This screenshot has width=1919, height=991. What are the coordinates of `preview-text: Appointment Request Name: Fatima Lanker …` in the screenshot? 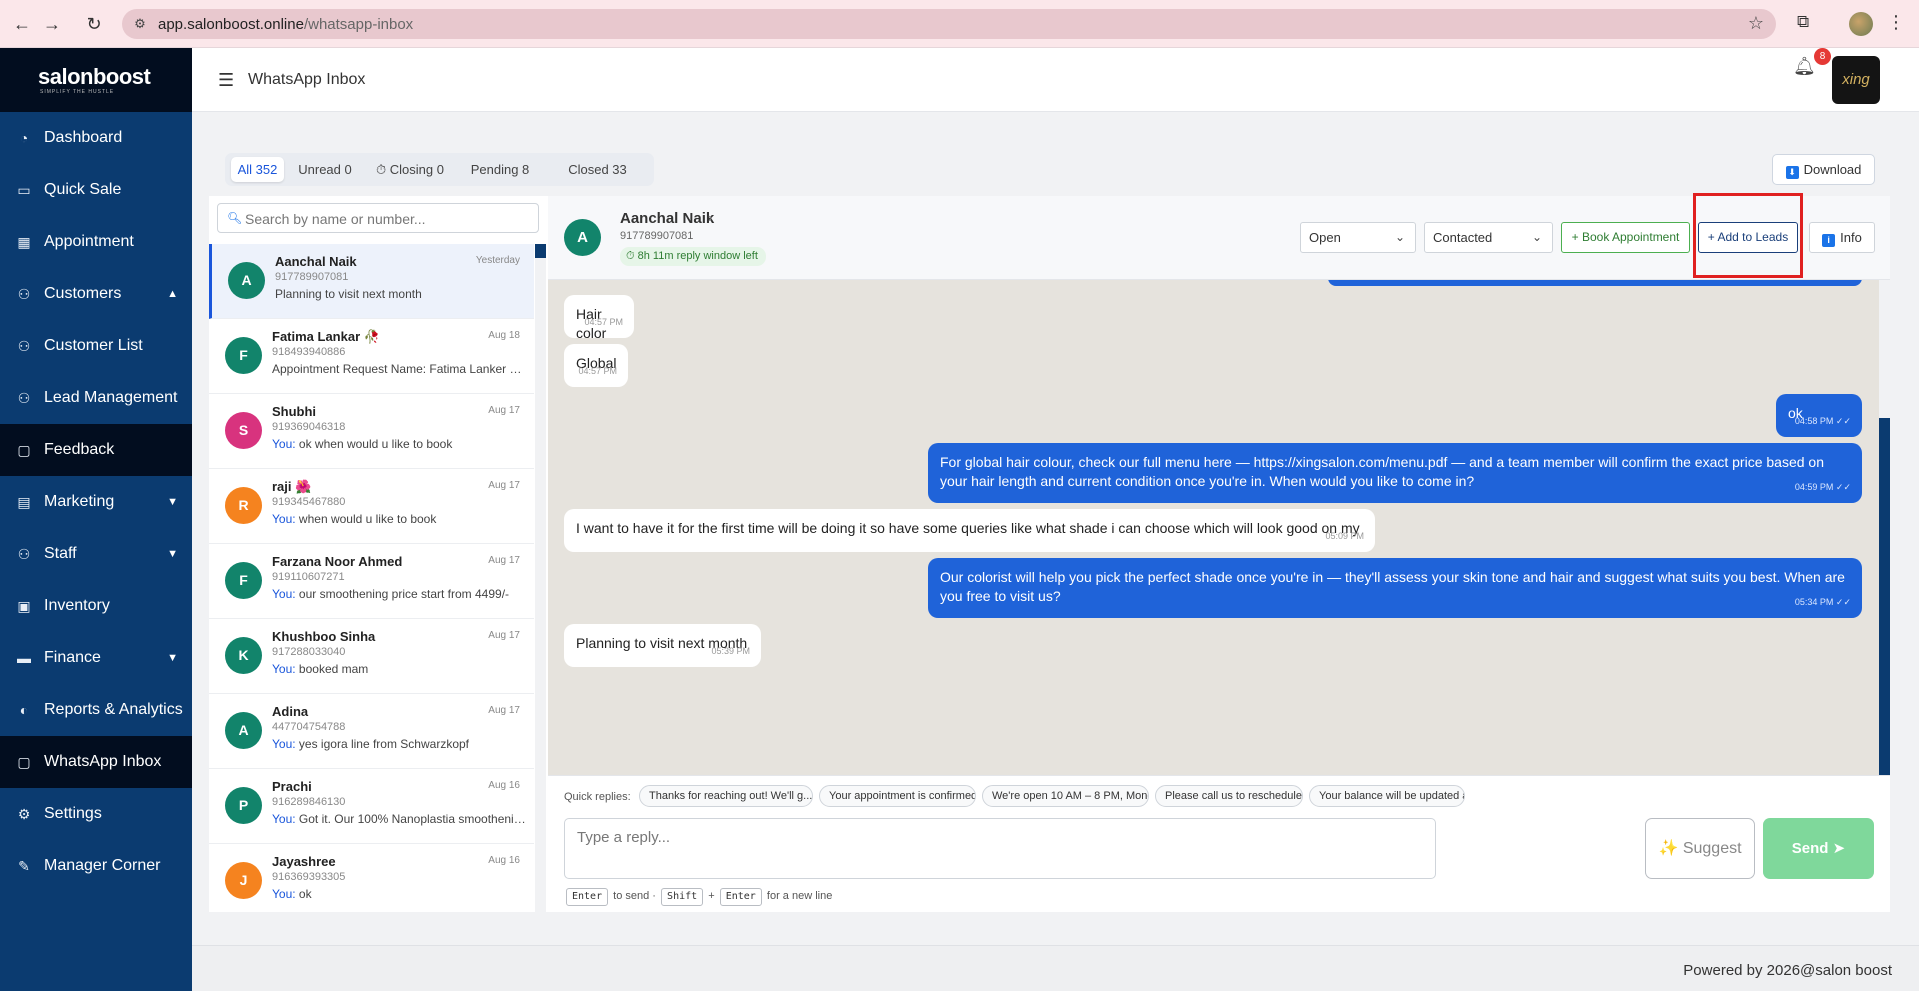 It's located at (399, 369).